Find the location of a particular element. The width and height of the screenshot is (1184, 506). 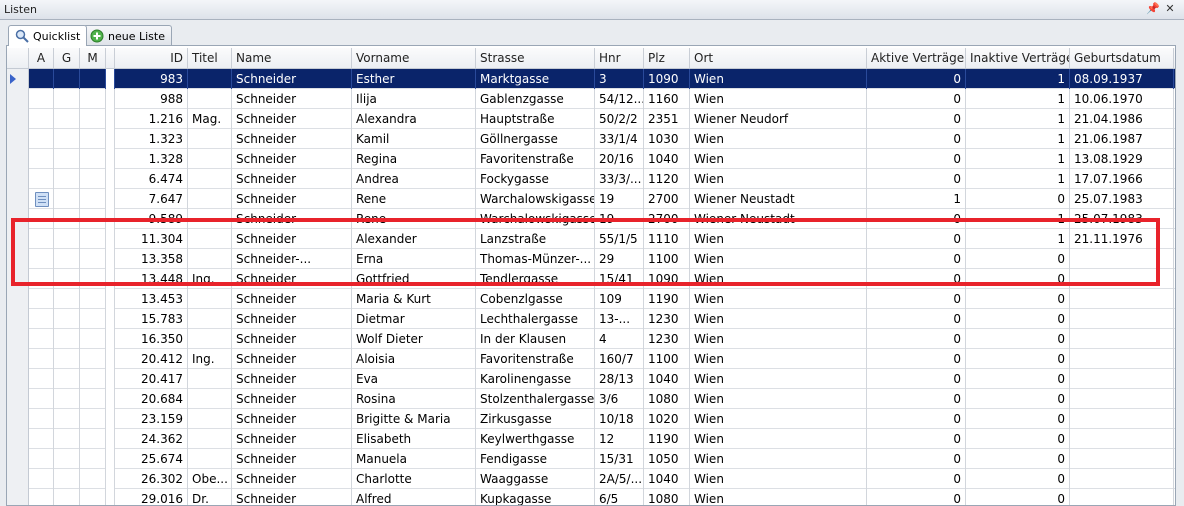

cell-hnr: 19 is located at coordinates (619, 199).